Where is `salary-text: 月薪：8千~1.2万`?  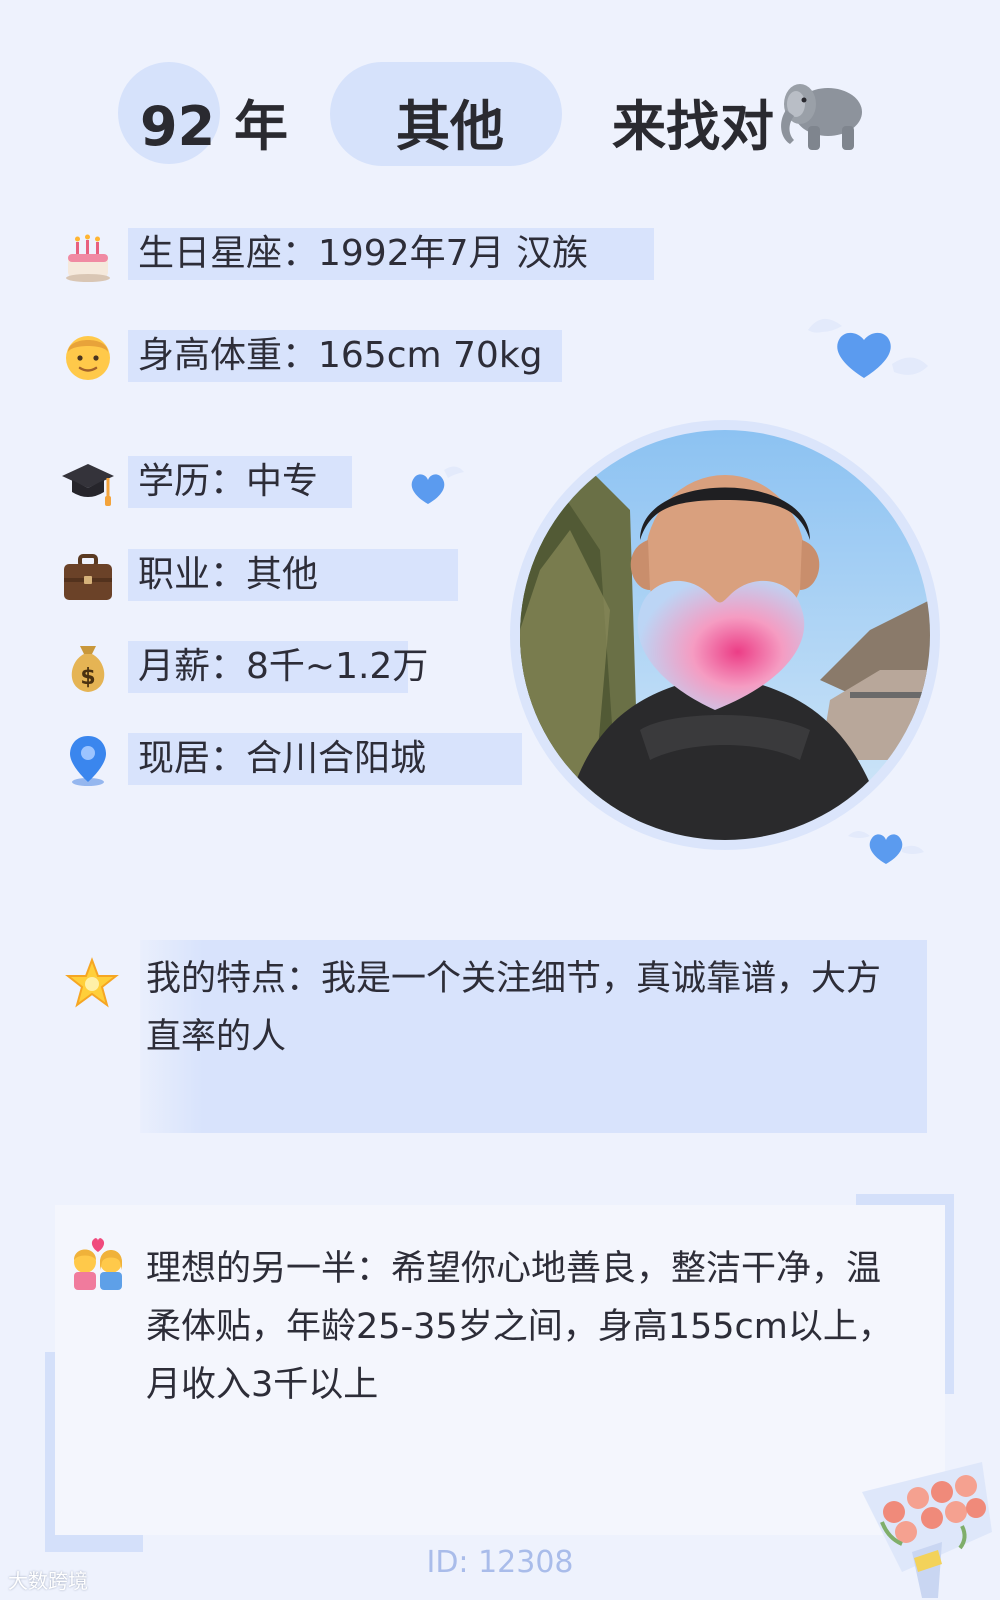
salary-text: 月薪：8千~1.2万 is located at coordinates (283, 666).